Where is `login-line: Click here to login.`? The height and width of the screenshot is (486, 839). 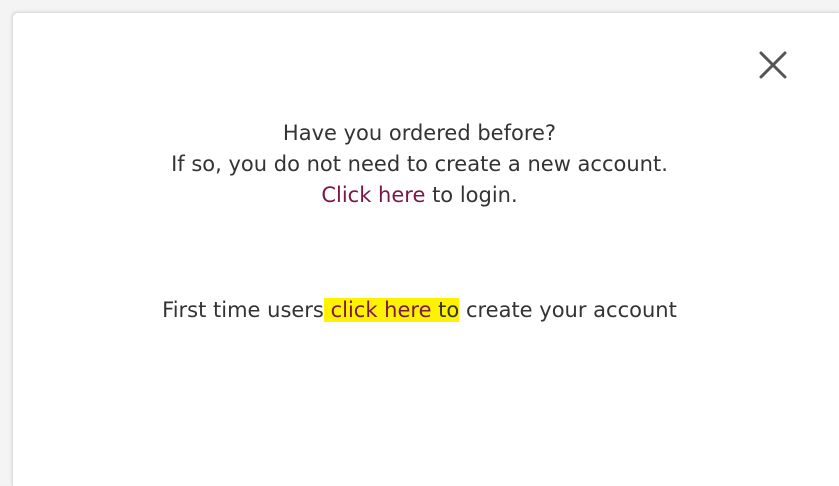 login-line: Click here to login. is located at coordinates (419, 195).